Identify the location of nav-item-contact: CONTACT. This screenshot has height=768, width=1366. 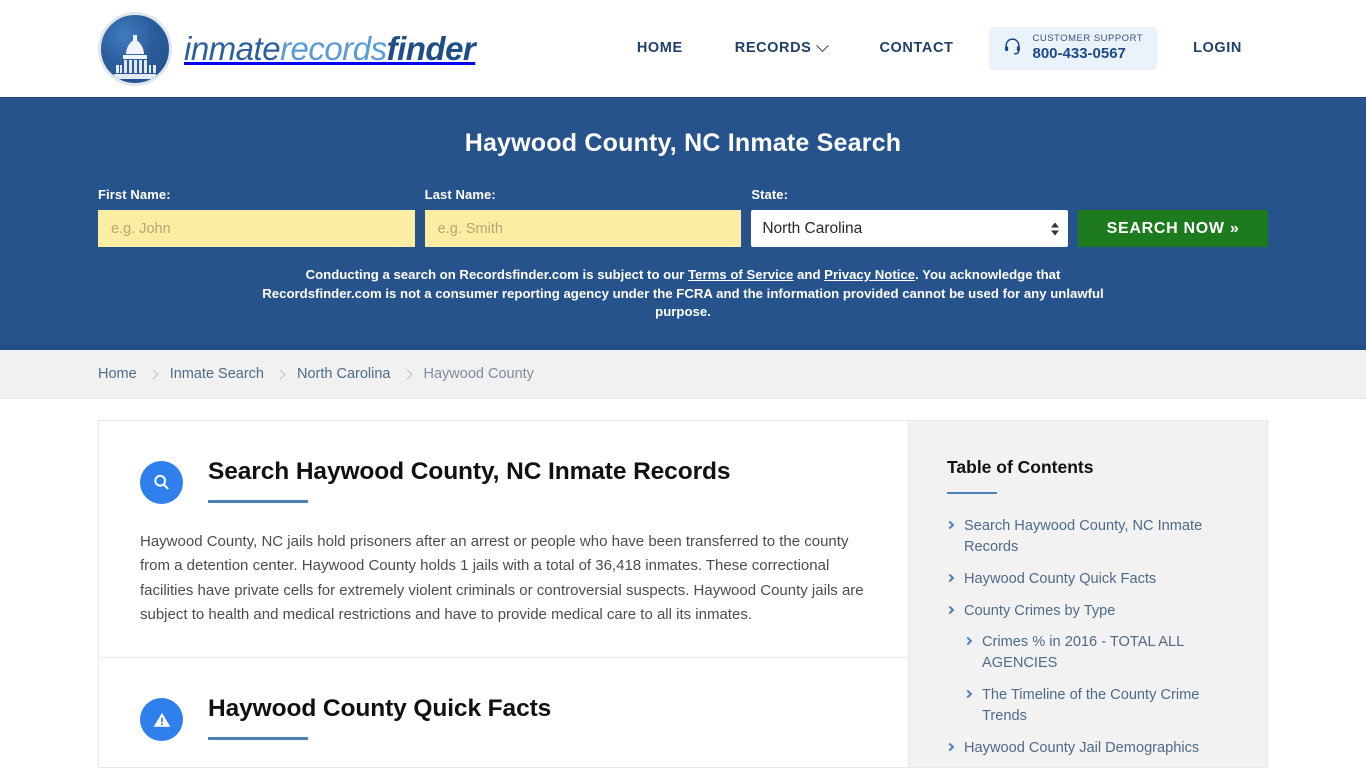
(916, 48).